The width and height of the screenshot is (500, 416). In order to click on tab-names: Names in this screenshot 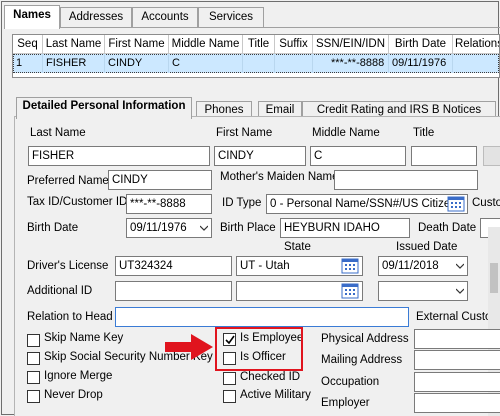, I will do `click(32, 17)`.